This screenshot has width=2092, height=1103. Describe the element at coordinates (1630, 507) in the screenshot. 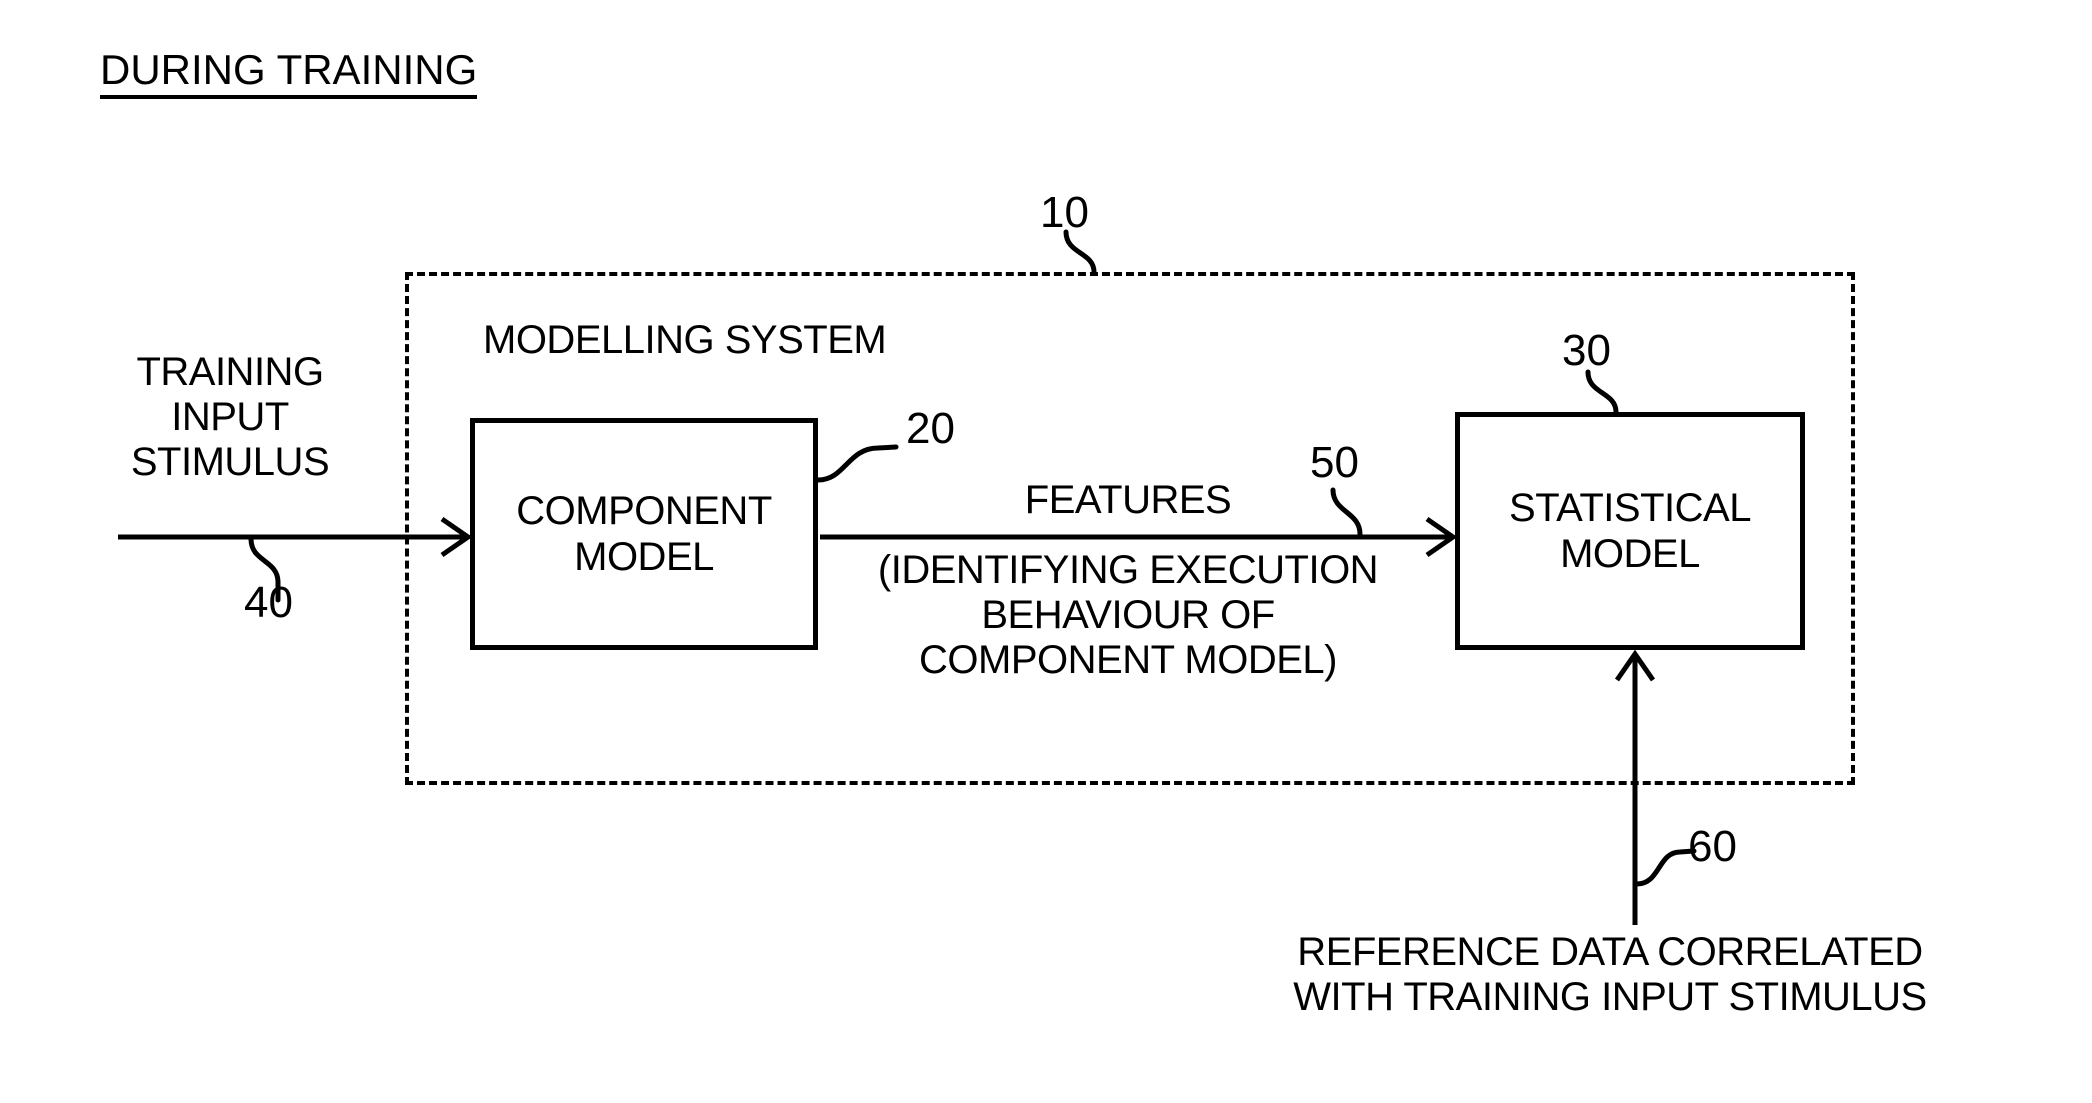

I see `statistical-model-line-1: STATISTICAL` at that location.